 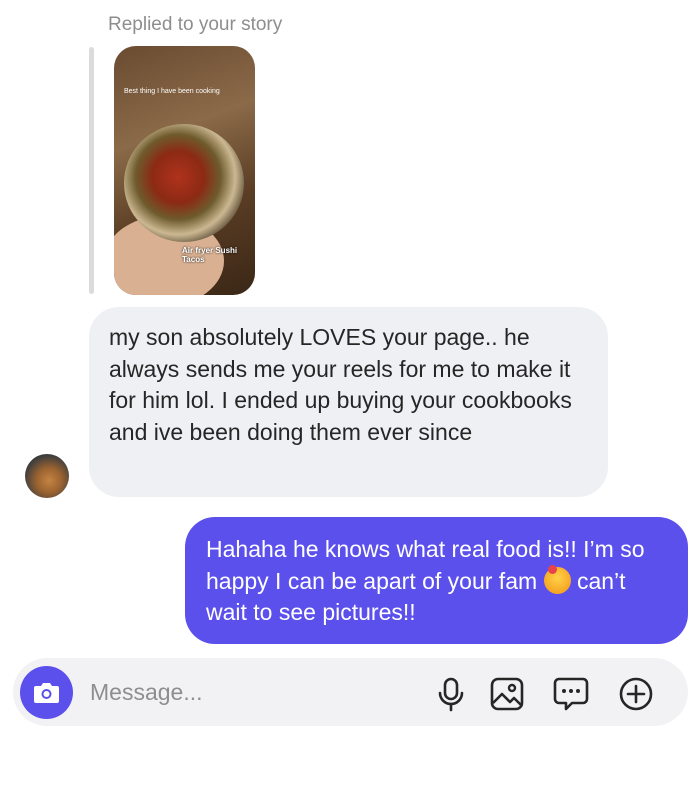 I want to click on message-input, so click(x=240, y=692).